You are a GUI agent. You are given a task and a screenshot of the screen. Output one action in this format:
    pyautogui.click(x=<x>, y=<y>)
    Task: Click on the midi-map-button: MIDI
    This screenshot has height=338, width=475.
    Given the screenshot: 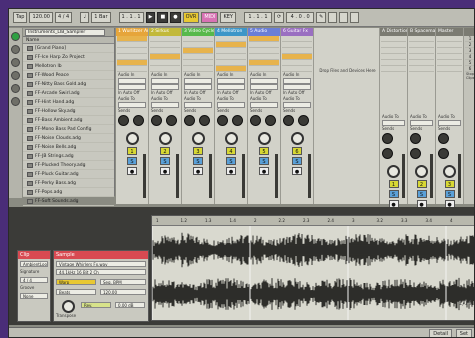 What is the action you would take?
    pyautogui.click(x=210, y=17)
    